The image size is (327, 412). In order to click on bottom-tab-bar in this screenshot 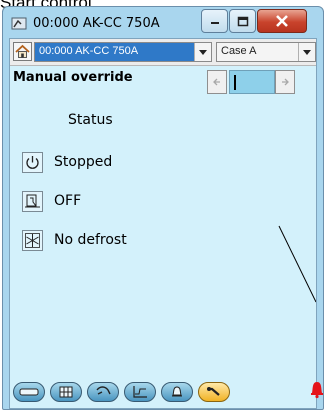, I will do `click(168, 393)`.